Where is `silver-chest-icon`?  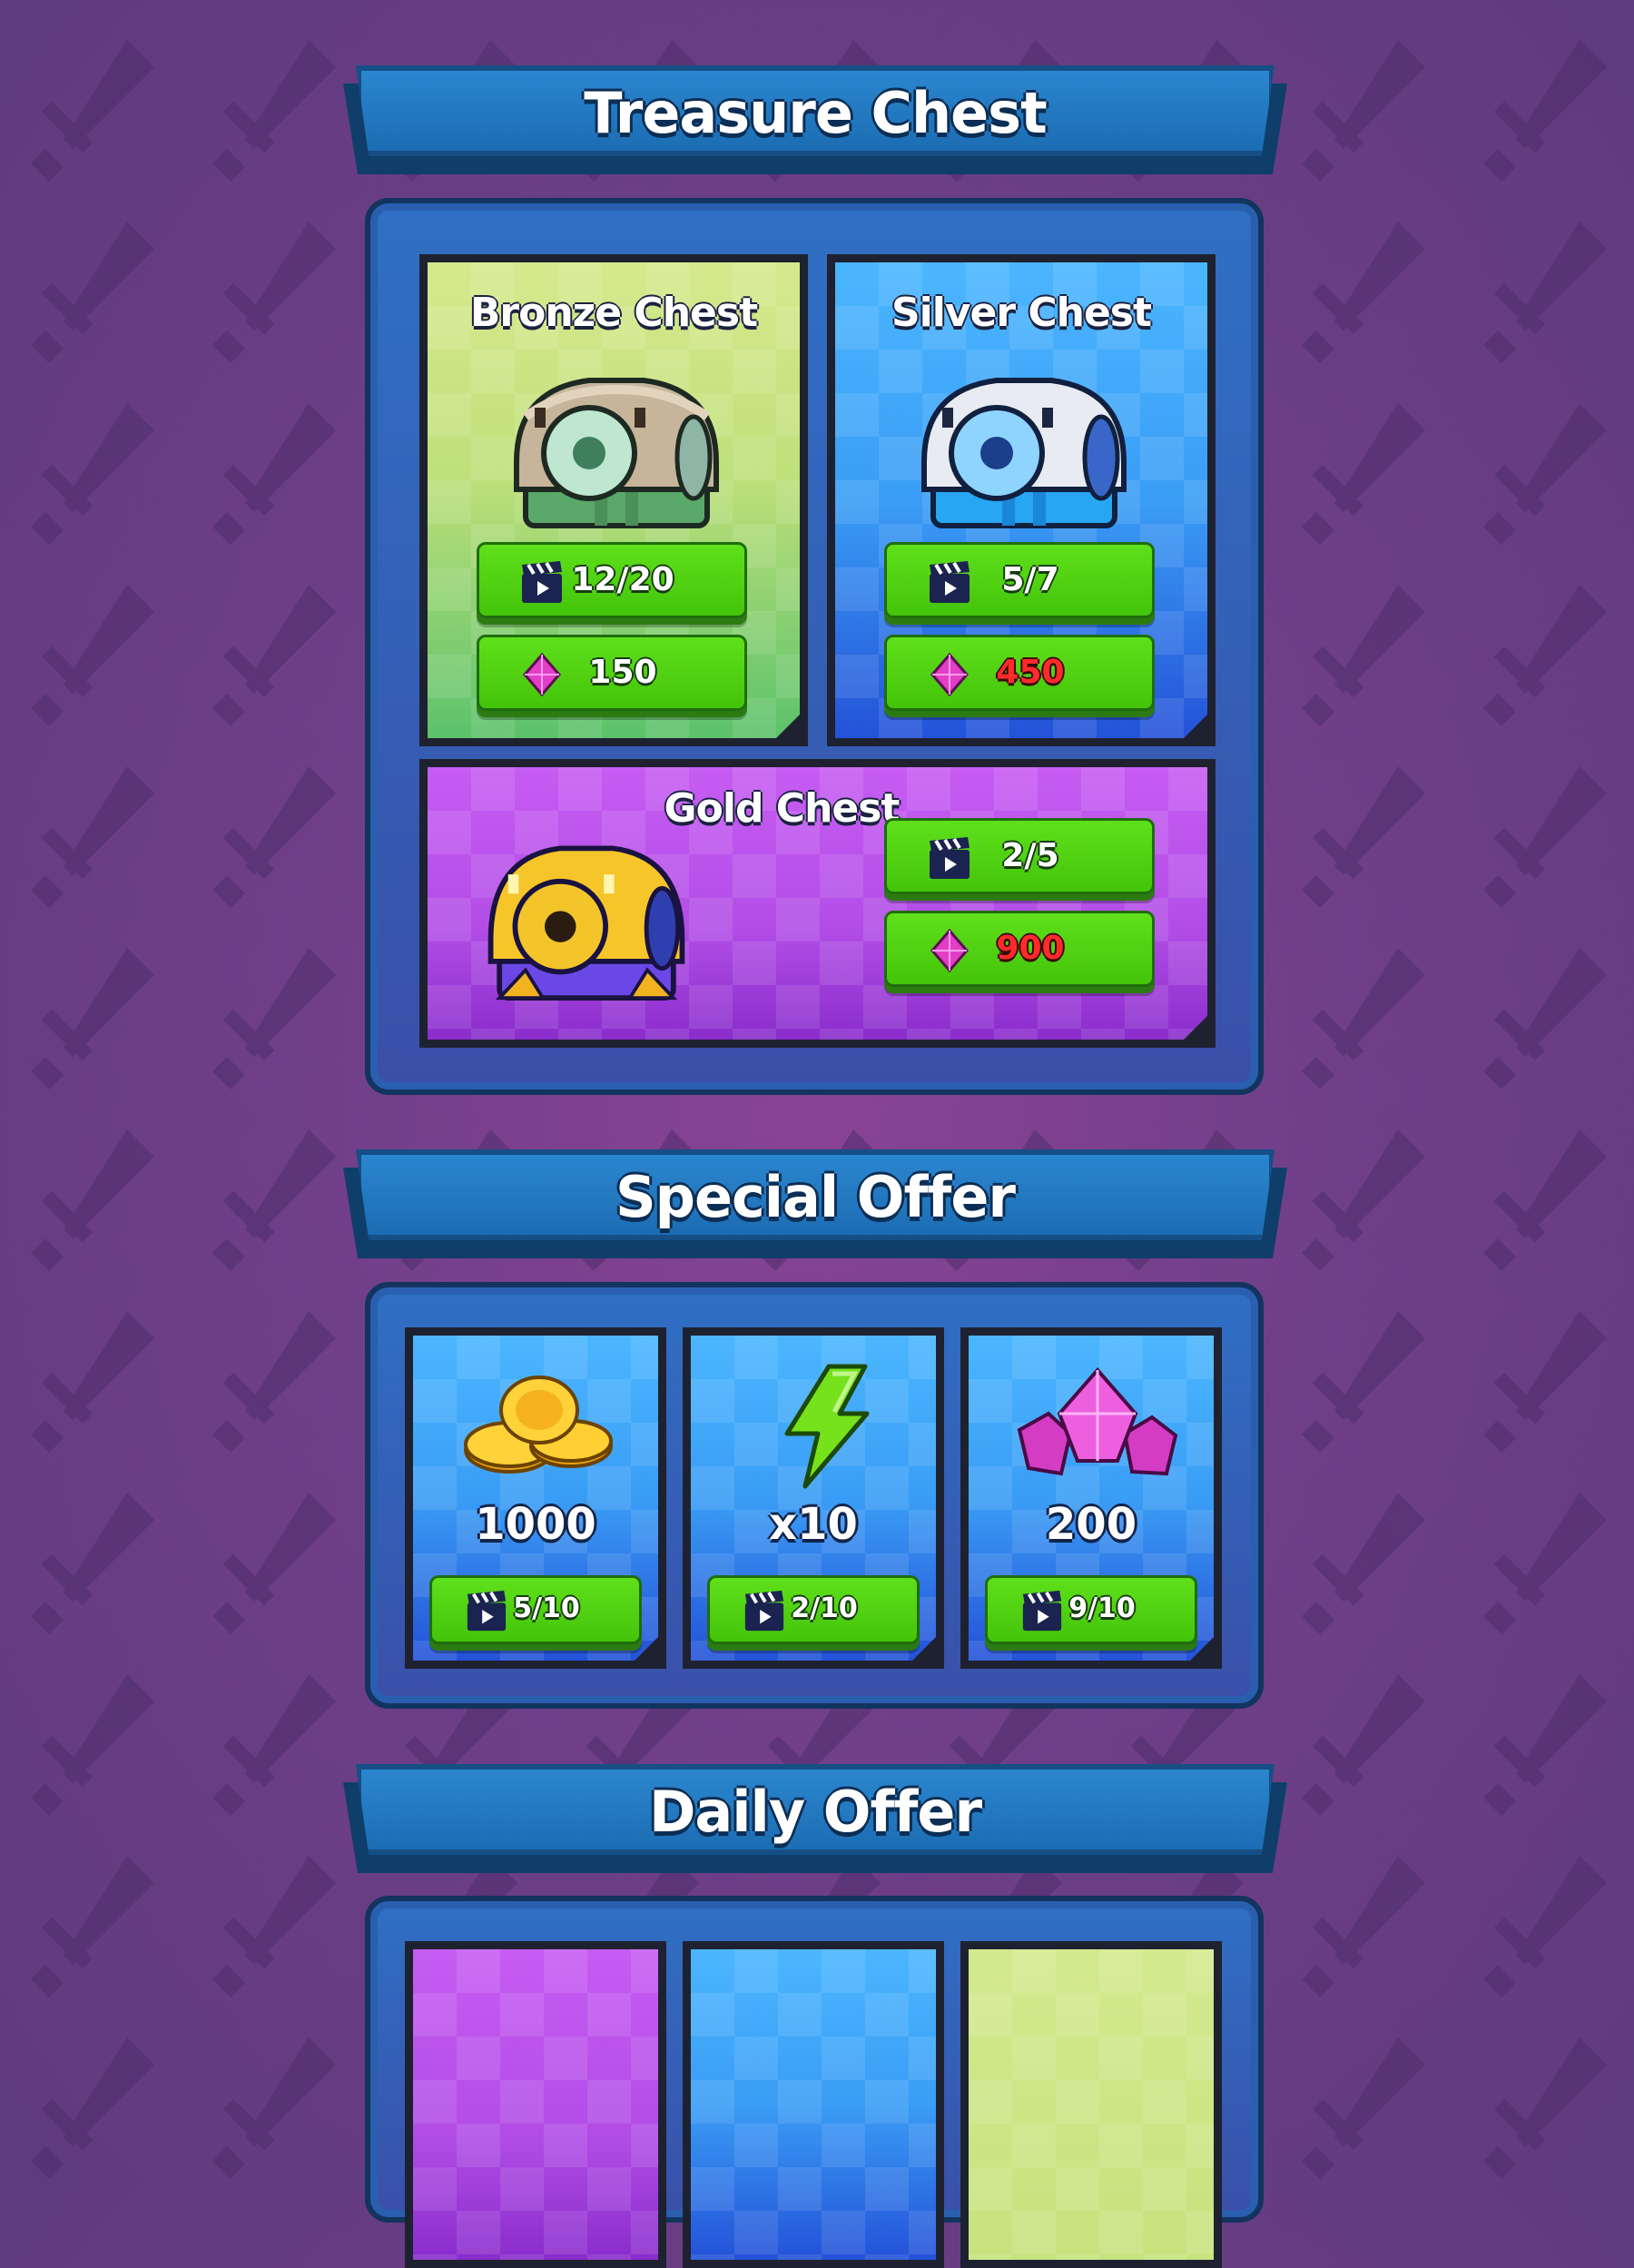
silver-chest-icon is located at coordinates (1024, 453).